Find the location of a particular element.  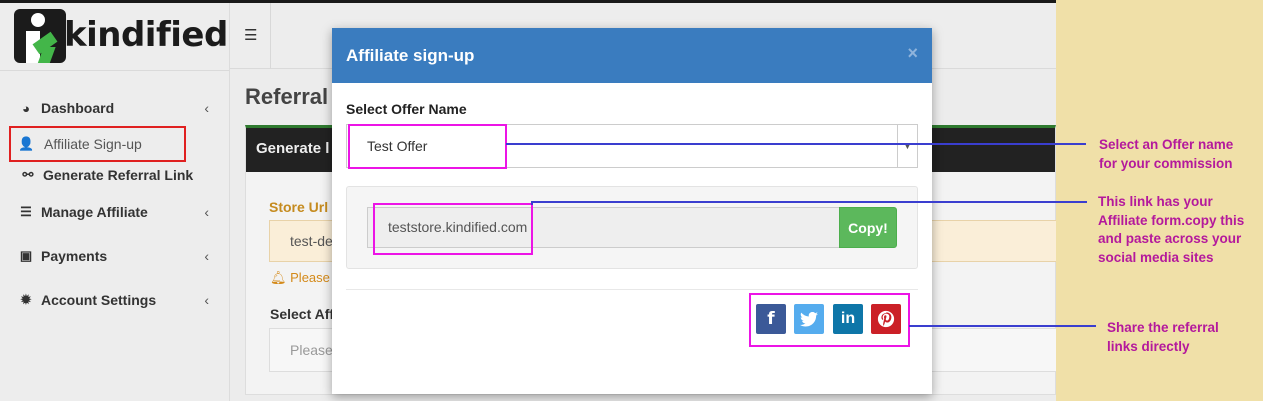

offer-pointer-line is located at coordinates (796, 144).